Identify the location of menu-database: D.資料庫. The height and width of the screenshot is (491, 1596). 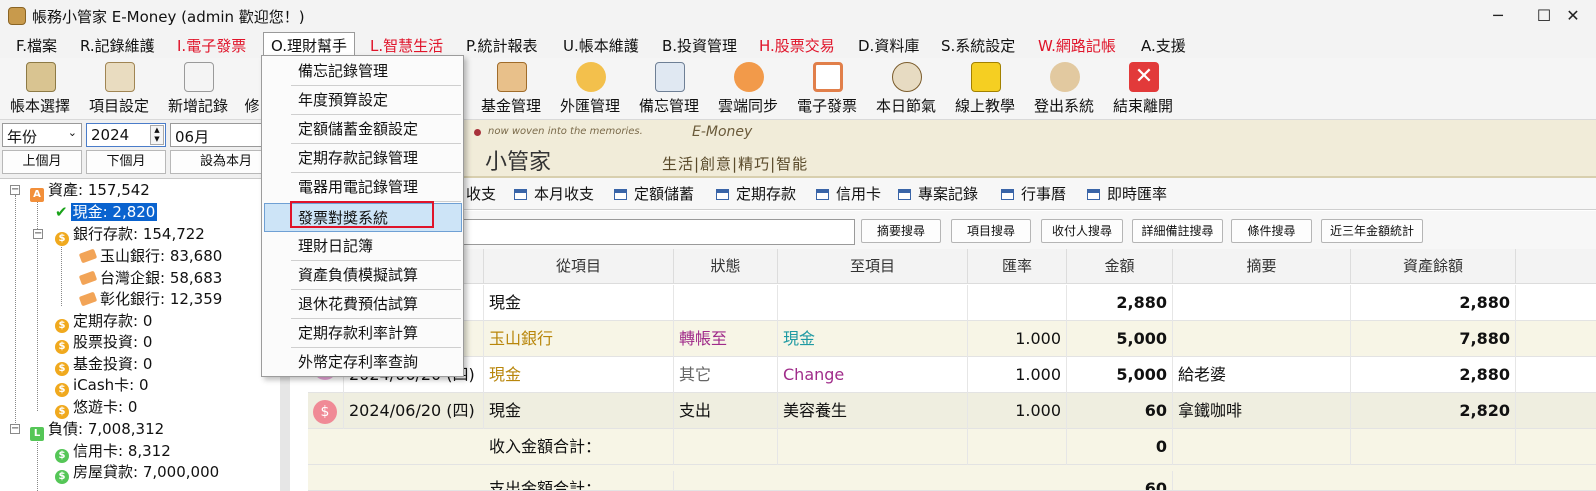
(888, 45).